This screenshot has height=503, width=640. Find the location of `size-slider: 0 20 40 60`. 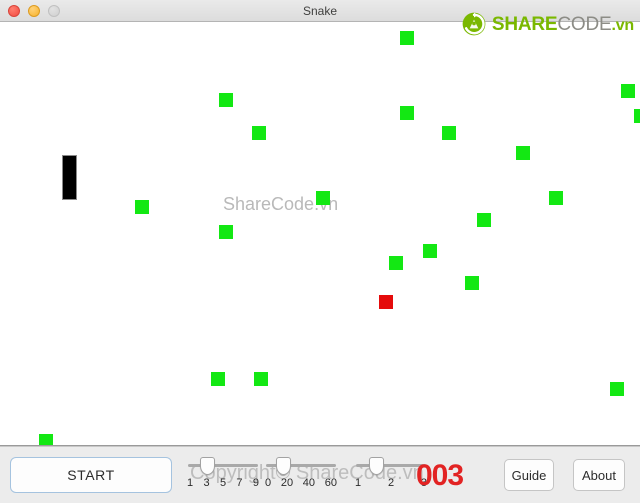

size-slider: 0 20 40 60 is located at coordinates (301, 475).